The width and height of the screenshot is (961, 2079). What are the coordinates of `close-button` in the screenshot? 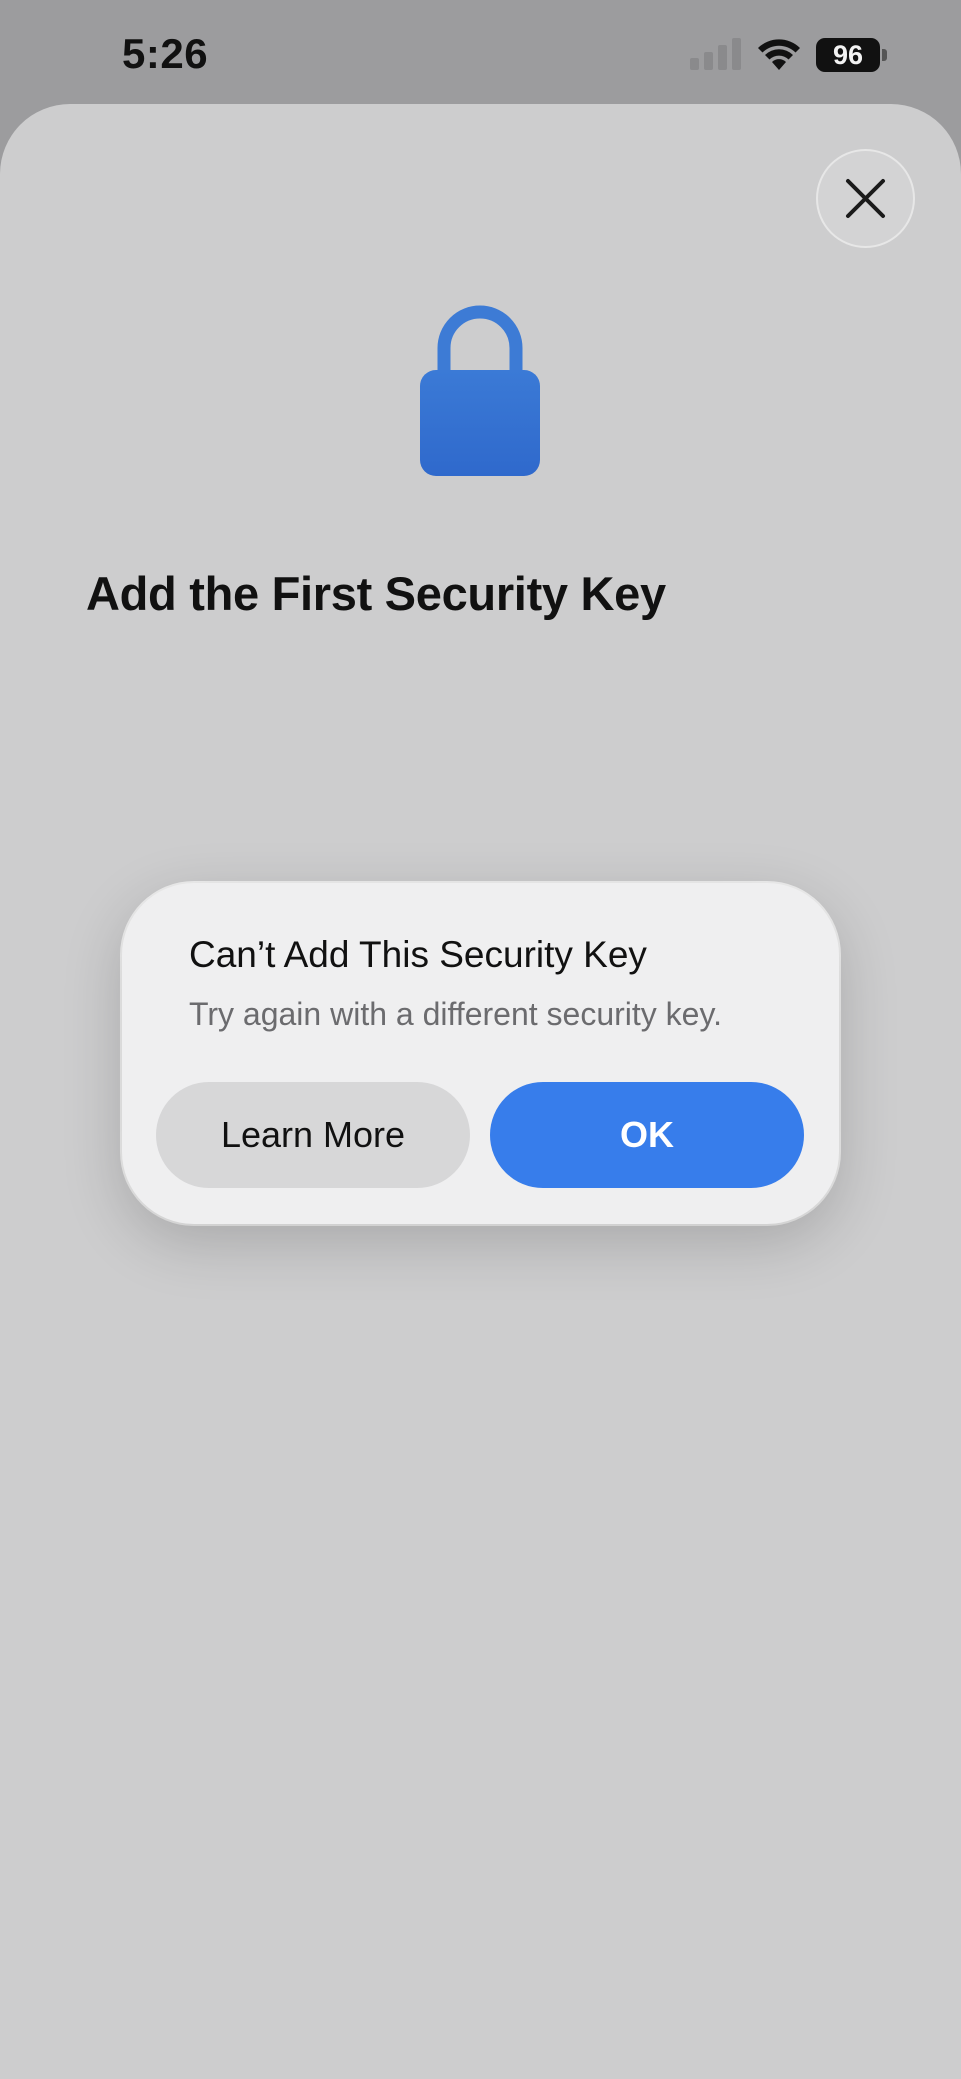 It's located at (865, 198).